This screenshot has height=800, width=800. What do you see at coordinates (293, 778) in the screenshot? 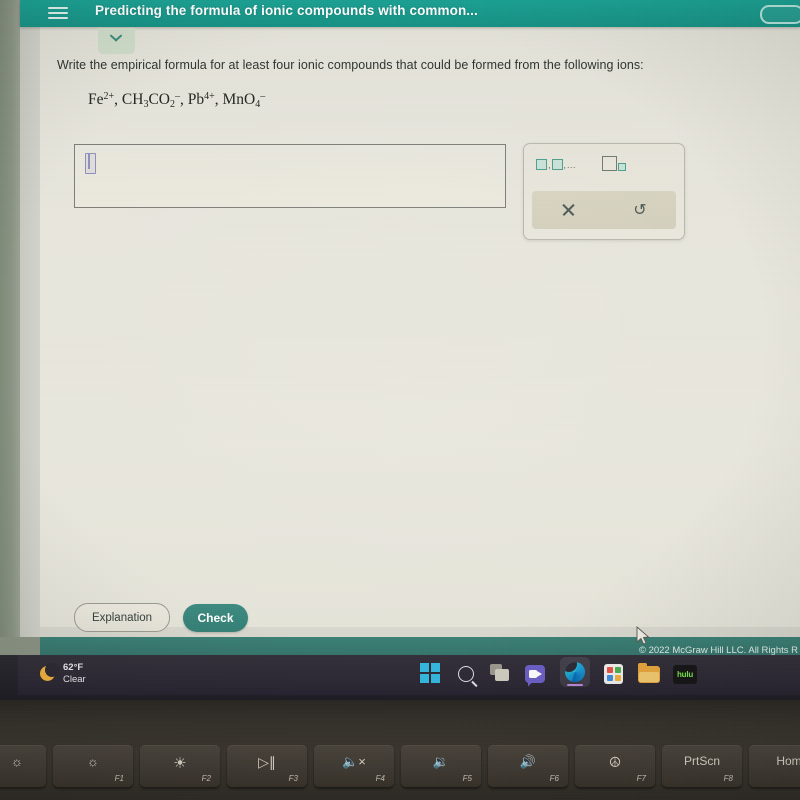
I see `key-label-f3: F3` at bounding box center [293, 778].